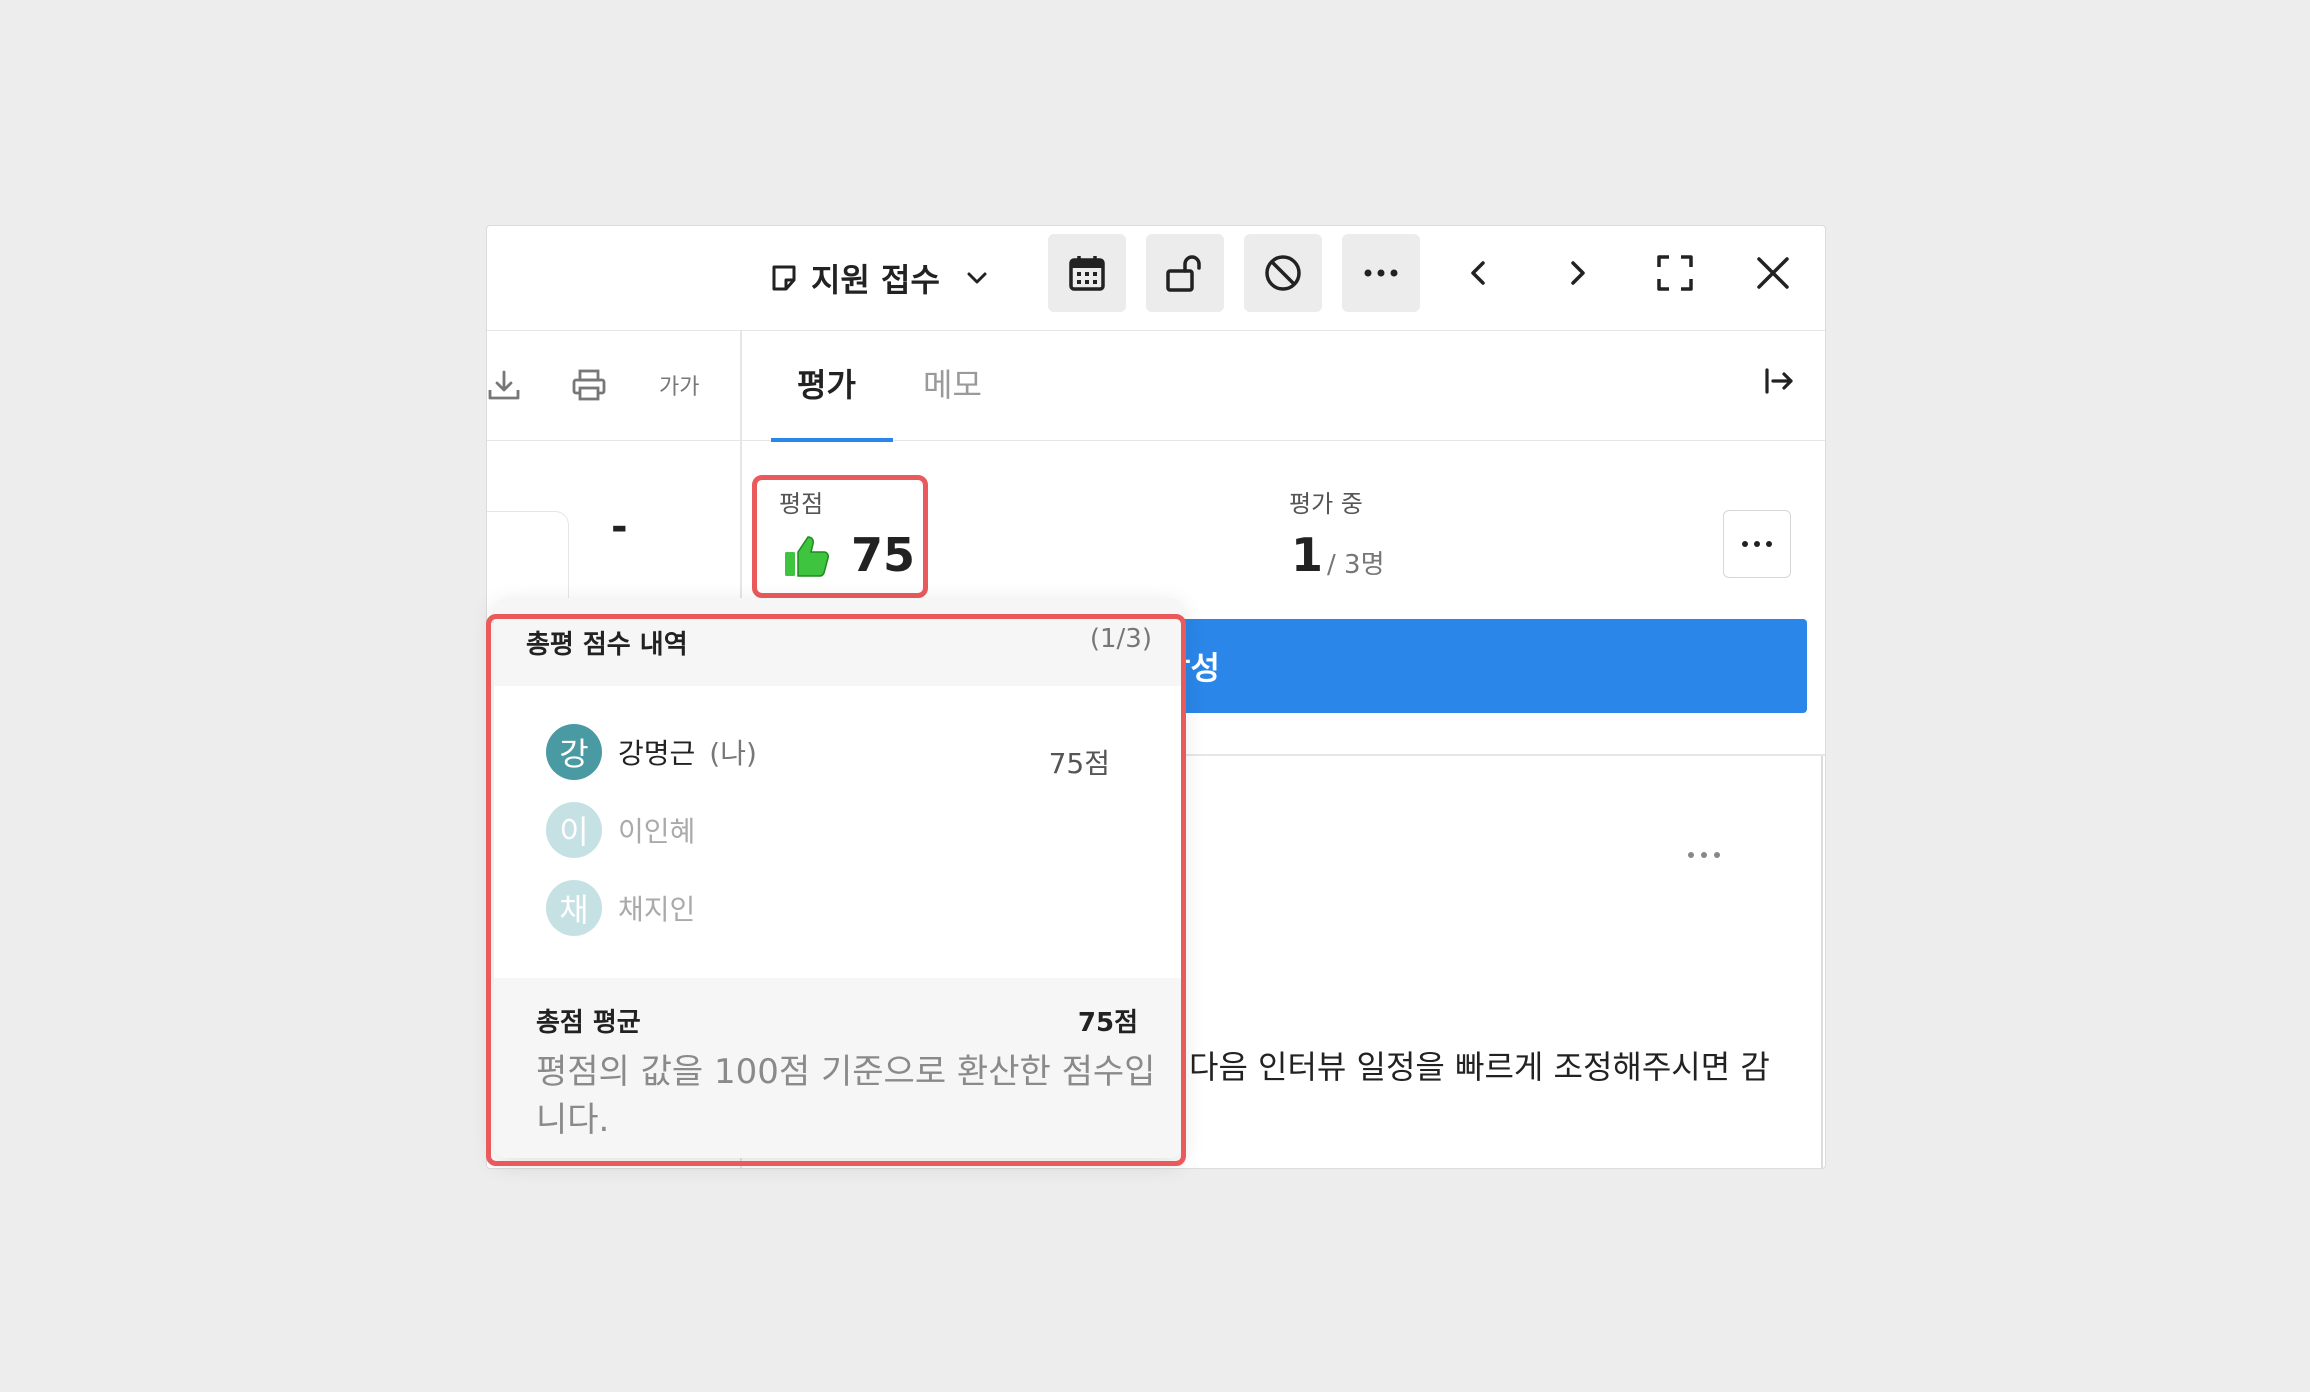 This screenshot has width=2310, height=1392. What do you see at coordinates (1356, 565) in the screenshot?
I see `progress-total: / 3명` at bounding box center [1356, 565].